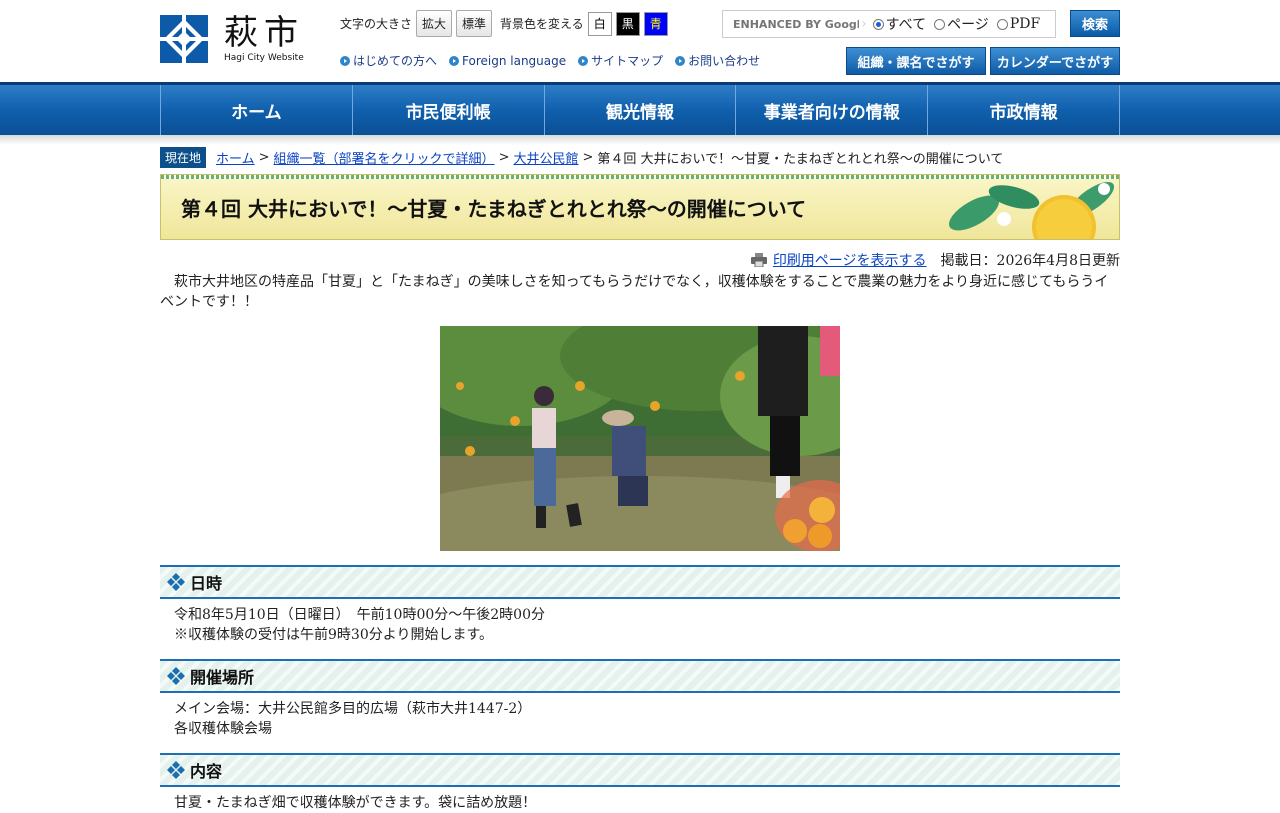  Describe the element at coordinates (717, 60) in the screenshot. I see `link-contact: お問い合わせ` at that location.